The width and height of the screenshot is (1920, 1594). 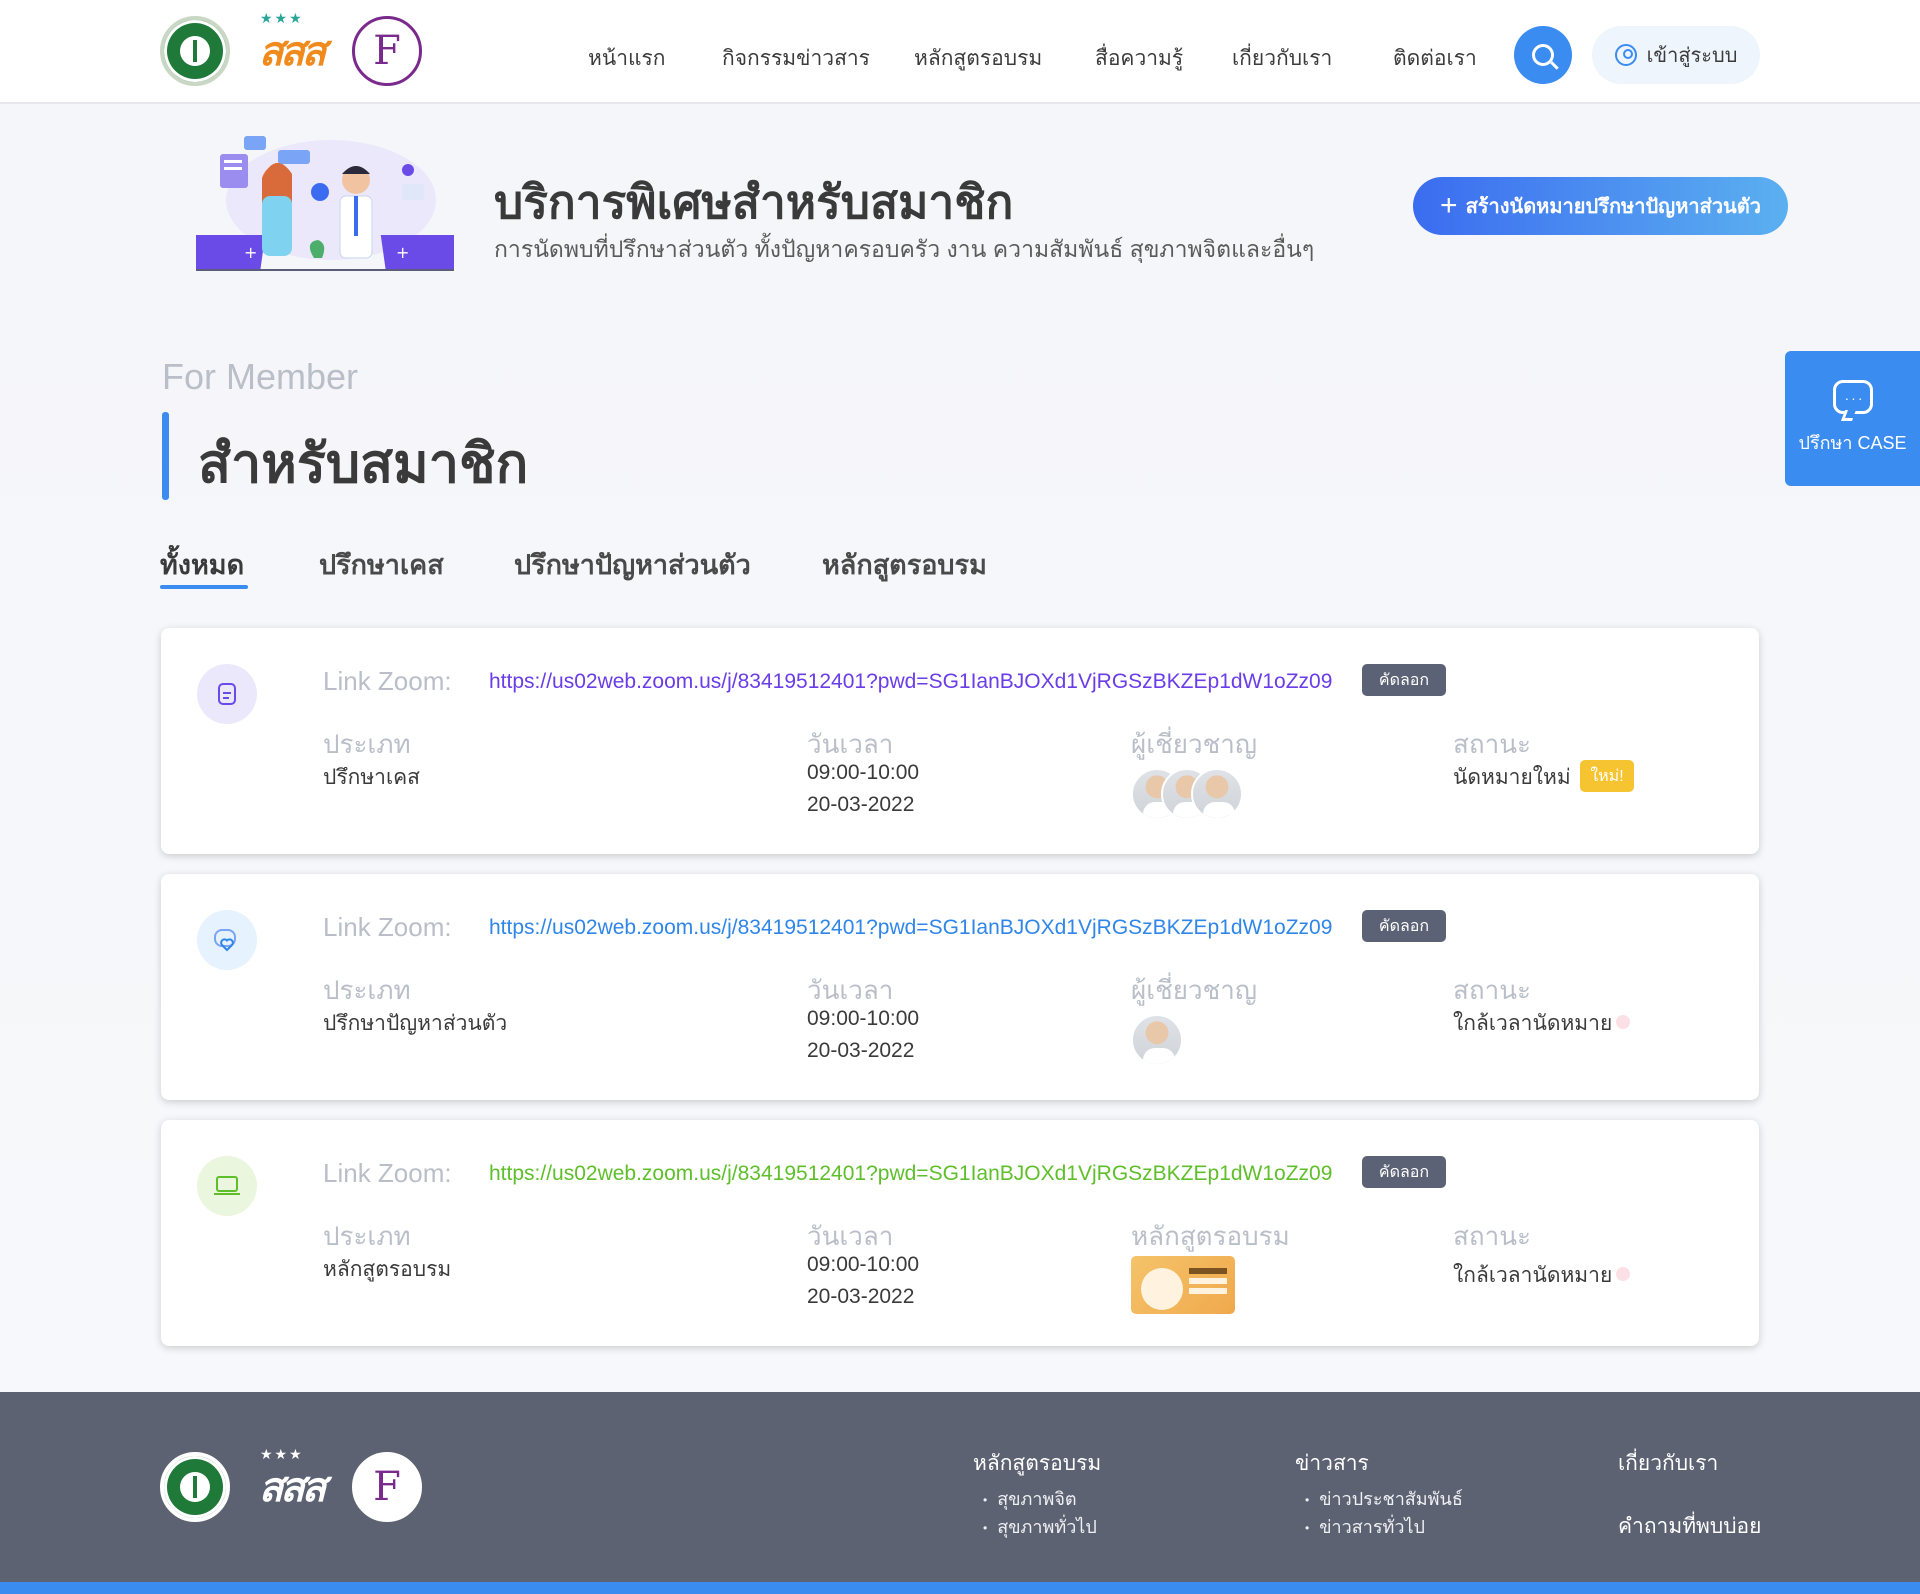 What do you see at coordinates (227, 940) in the screenshot?
I see `heart-chat-icon` at bounding box center [227, 940].